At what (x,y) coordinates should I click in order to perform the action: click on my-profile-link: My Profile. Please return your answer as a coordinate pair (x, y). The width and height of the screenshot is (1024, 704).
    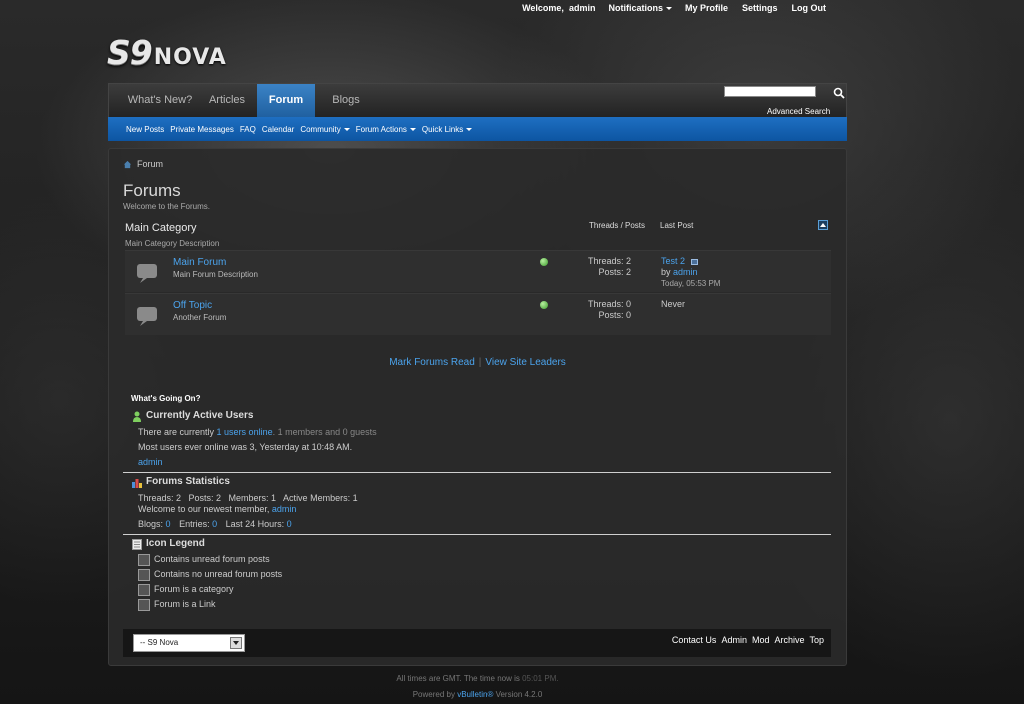
    Looking at the image, I should click on (706, 8).